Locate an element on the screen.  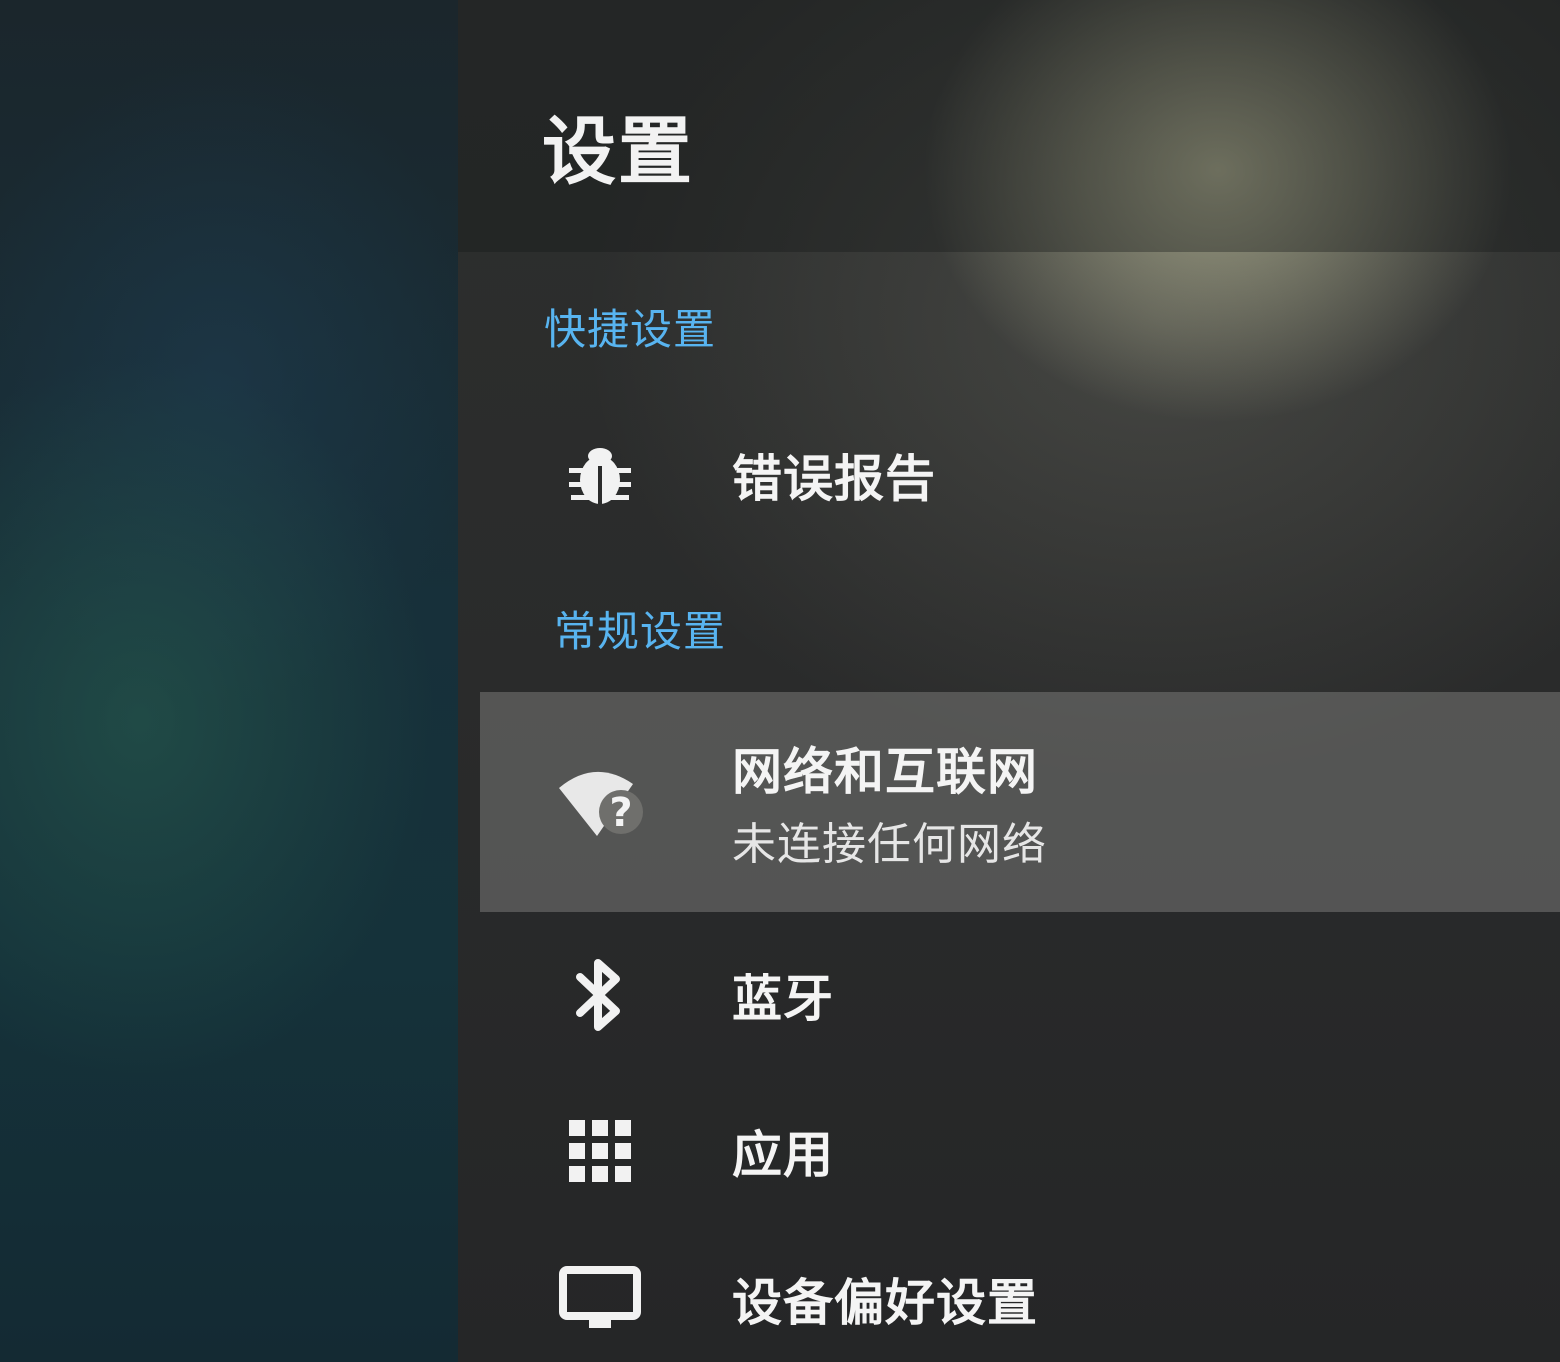
display-icon is located at coordinates (600, 1299).